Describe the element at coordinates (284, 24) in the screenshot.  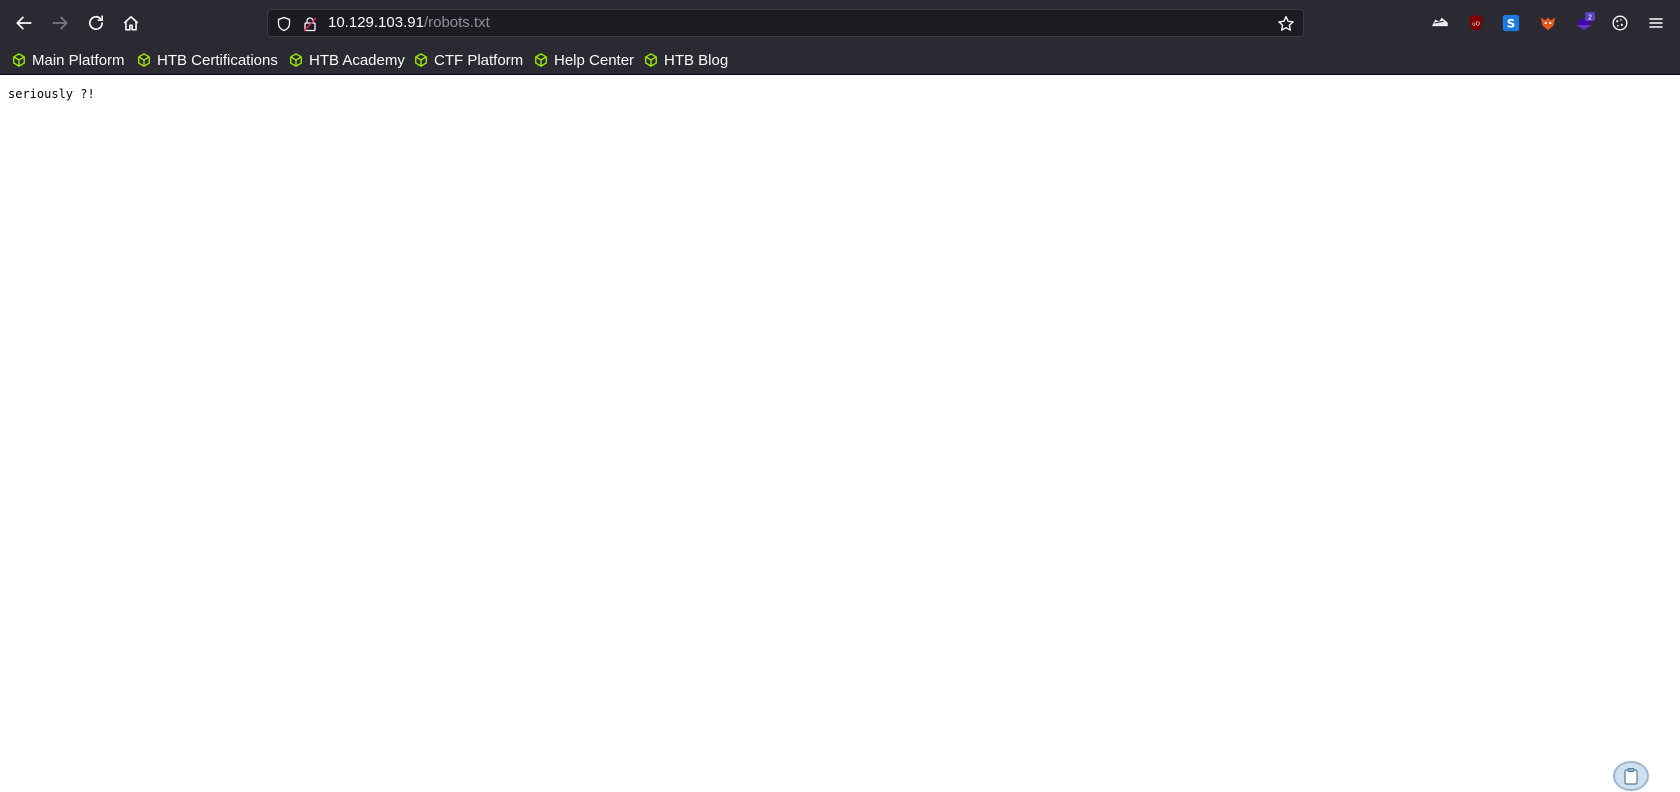
I see `shield-icon` at that location.